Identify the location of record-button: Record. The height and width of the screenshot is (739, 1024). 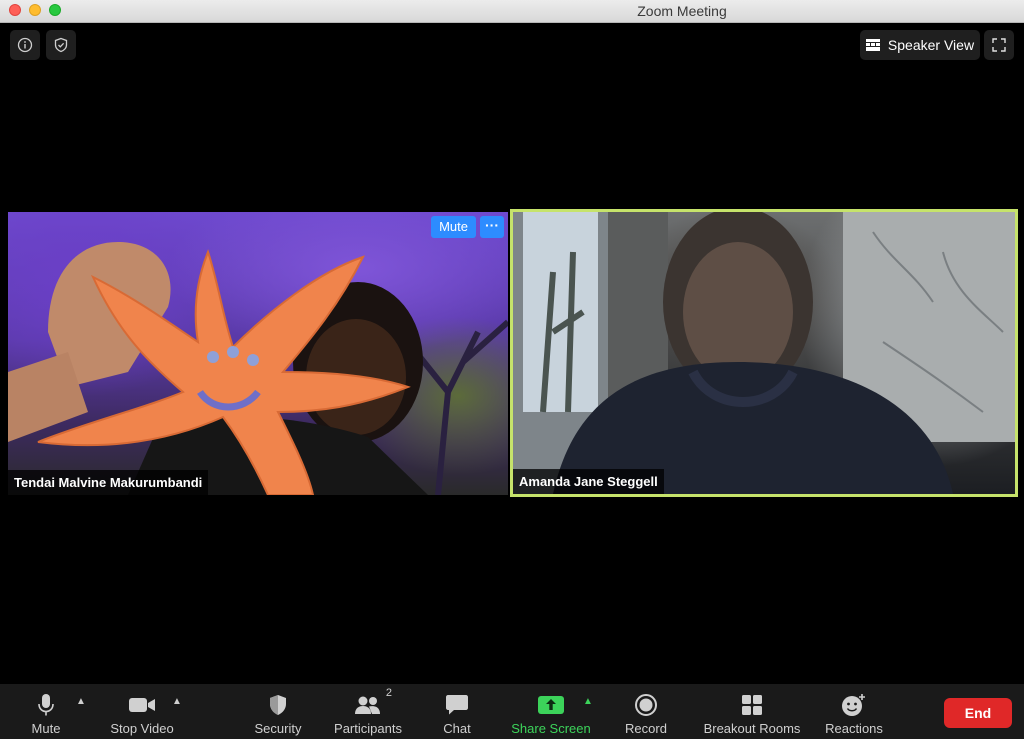
(646, 711).